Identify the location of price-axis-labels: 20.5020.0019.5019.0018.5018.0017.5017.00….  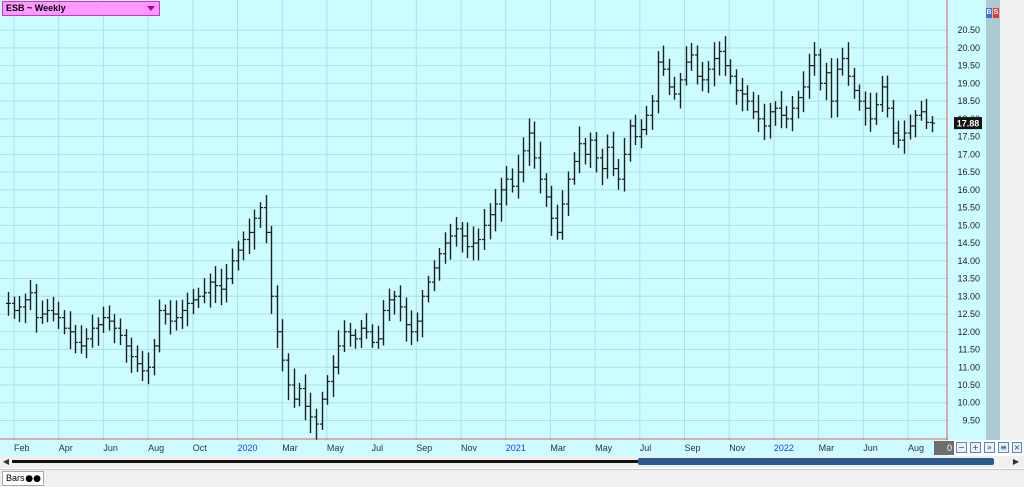
(968, 225).